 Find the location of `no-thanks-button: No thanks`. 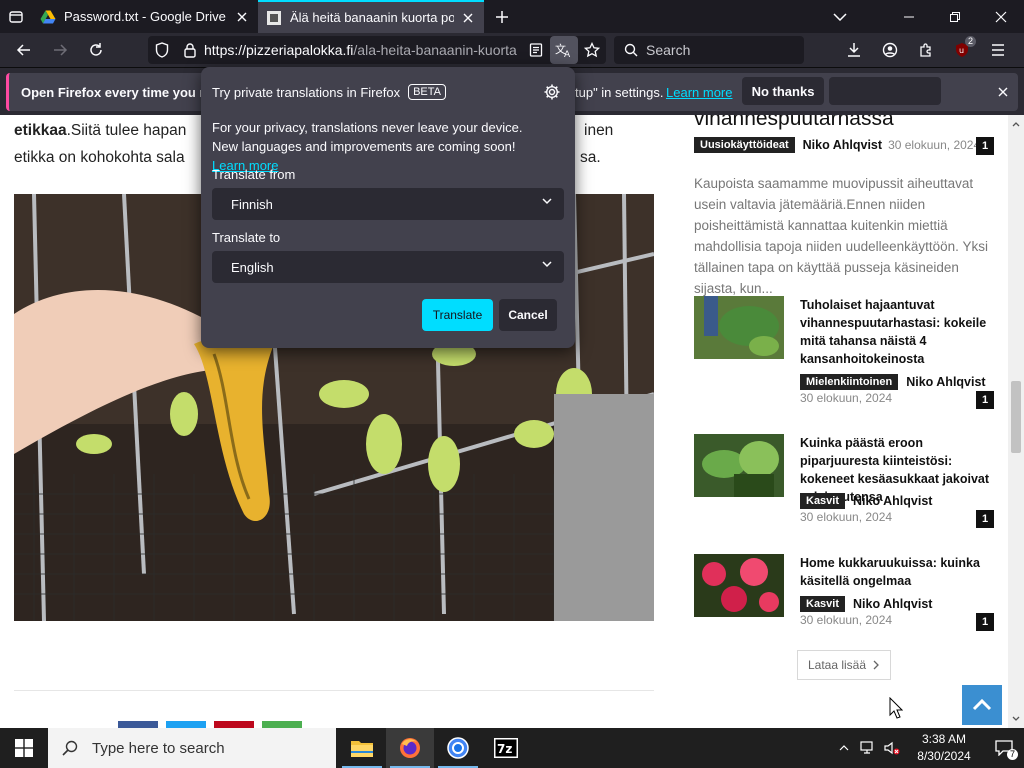

no-thanks-button: No thanks is located at coordinates (783, 91).